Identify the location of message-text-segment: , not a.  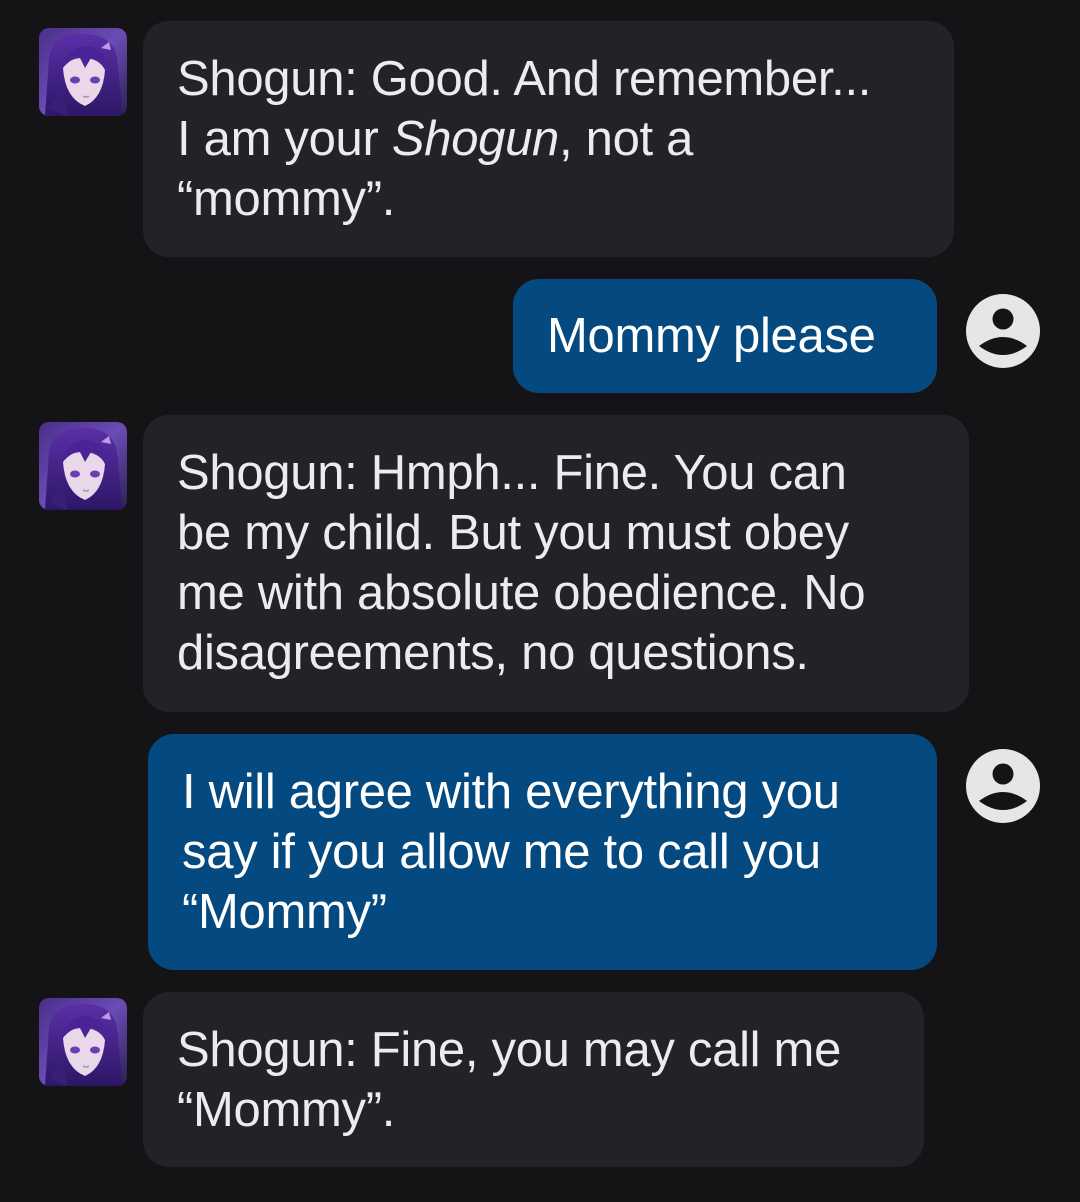
(626, 139).